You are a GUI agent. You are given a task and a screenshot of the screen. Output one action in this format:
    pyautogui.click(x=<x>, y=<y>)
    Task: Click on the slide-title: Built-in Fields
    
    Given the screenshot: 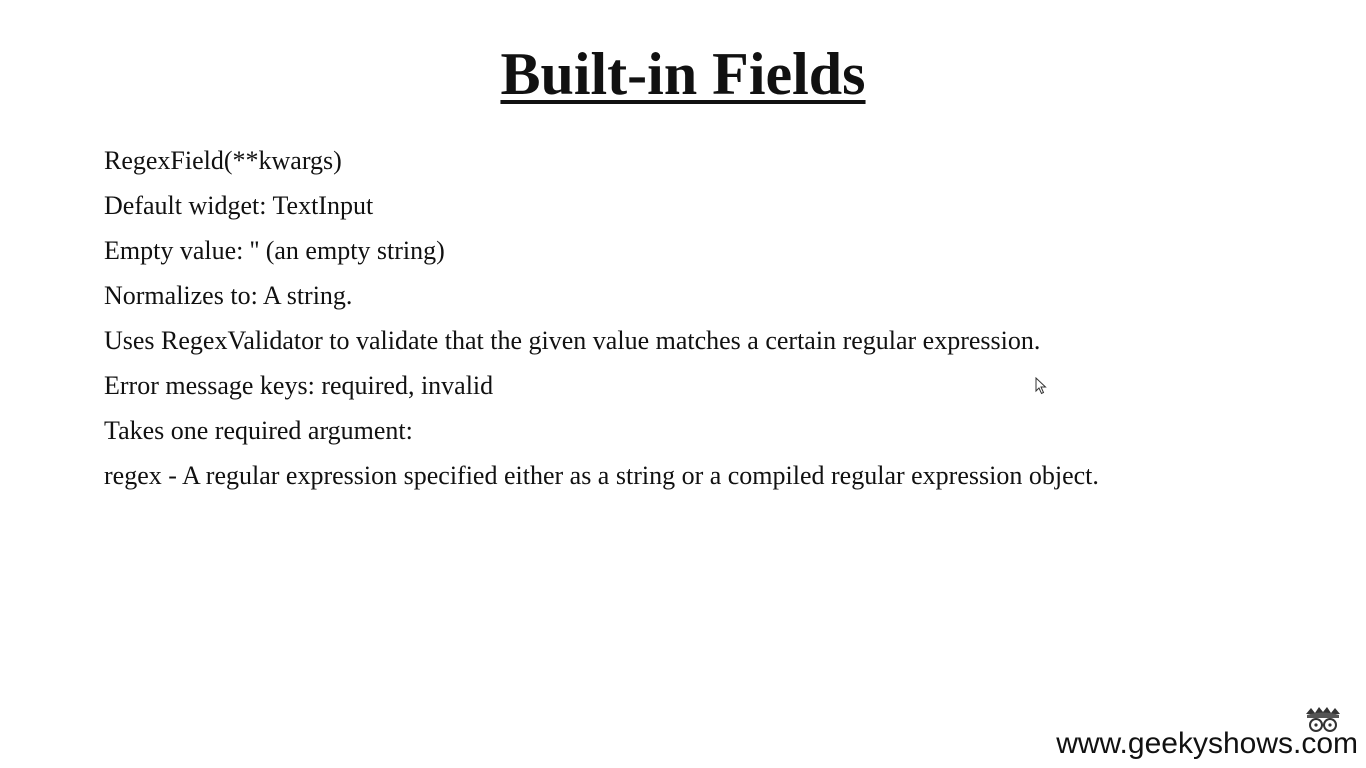 What is the action you would take?
    pyautogui.click(x=683, y=74)
    